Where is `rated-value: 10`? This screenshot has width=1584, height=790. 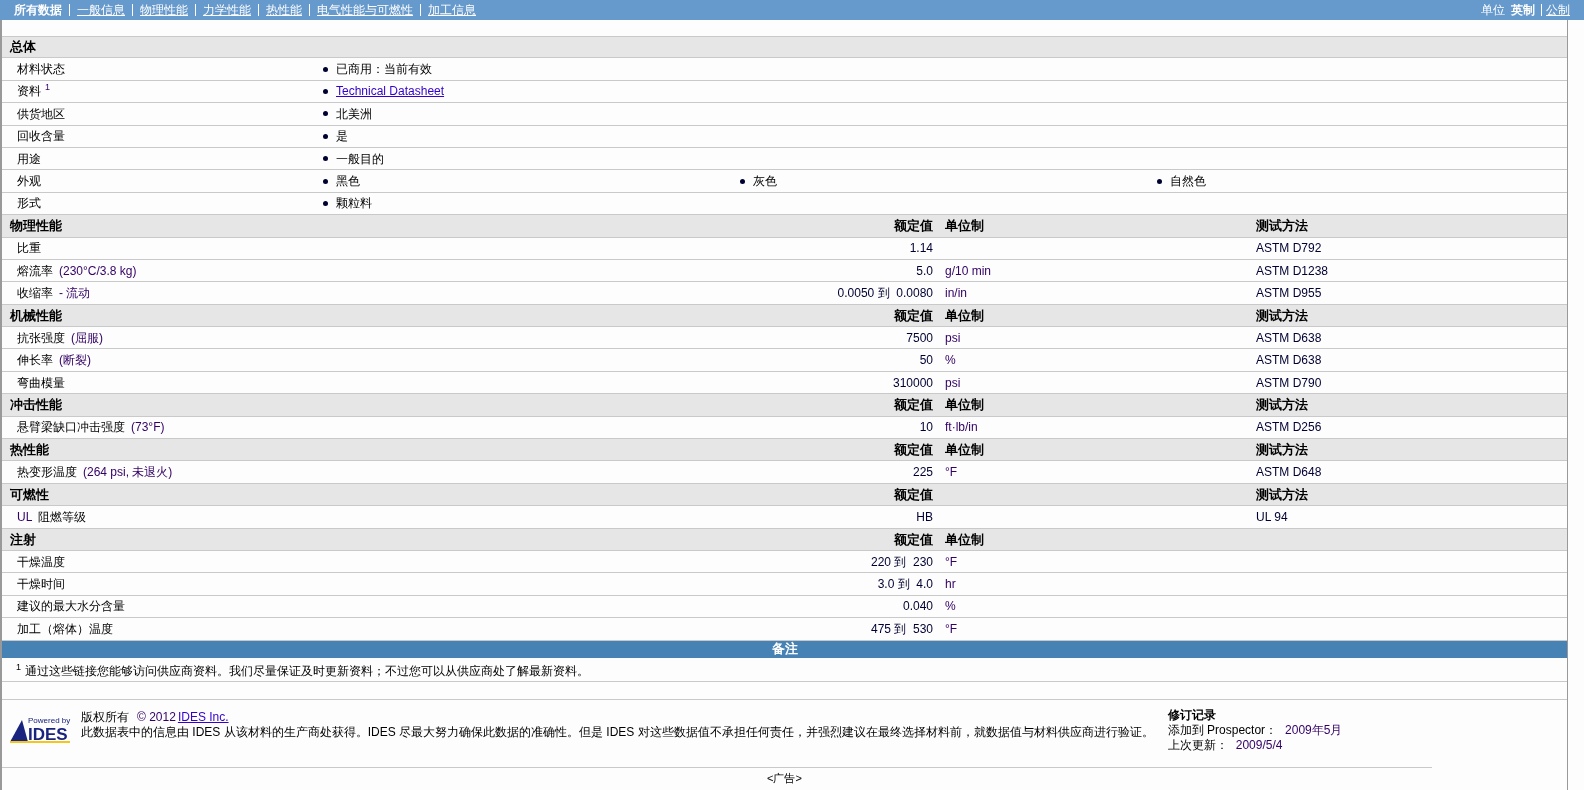
rated-value: 10 is located at coordinates (926, 427).